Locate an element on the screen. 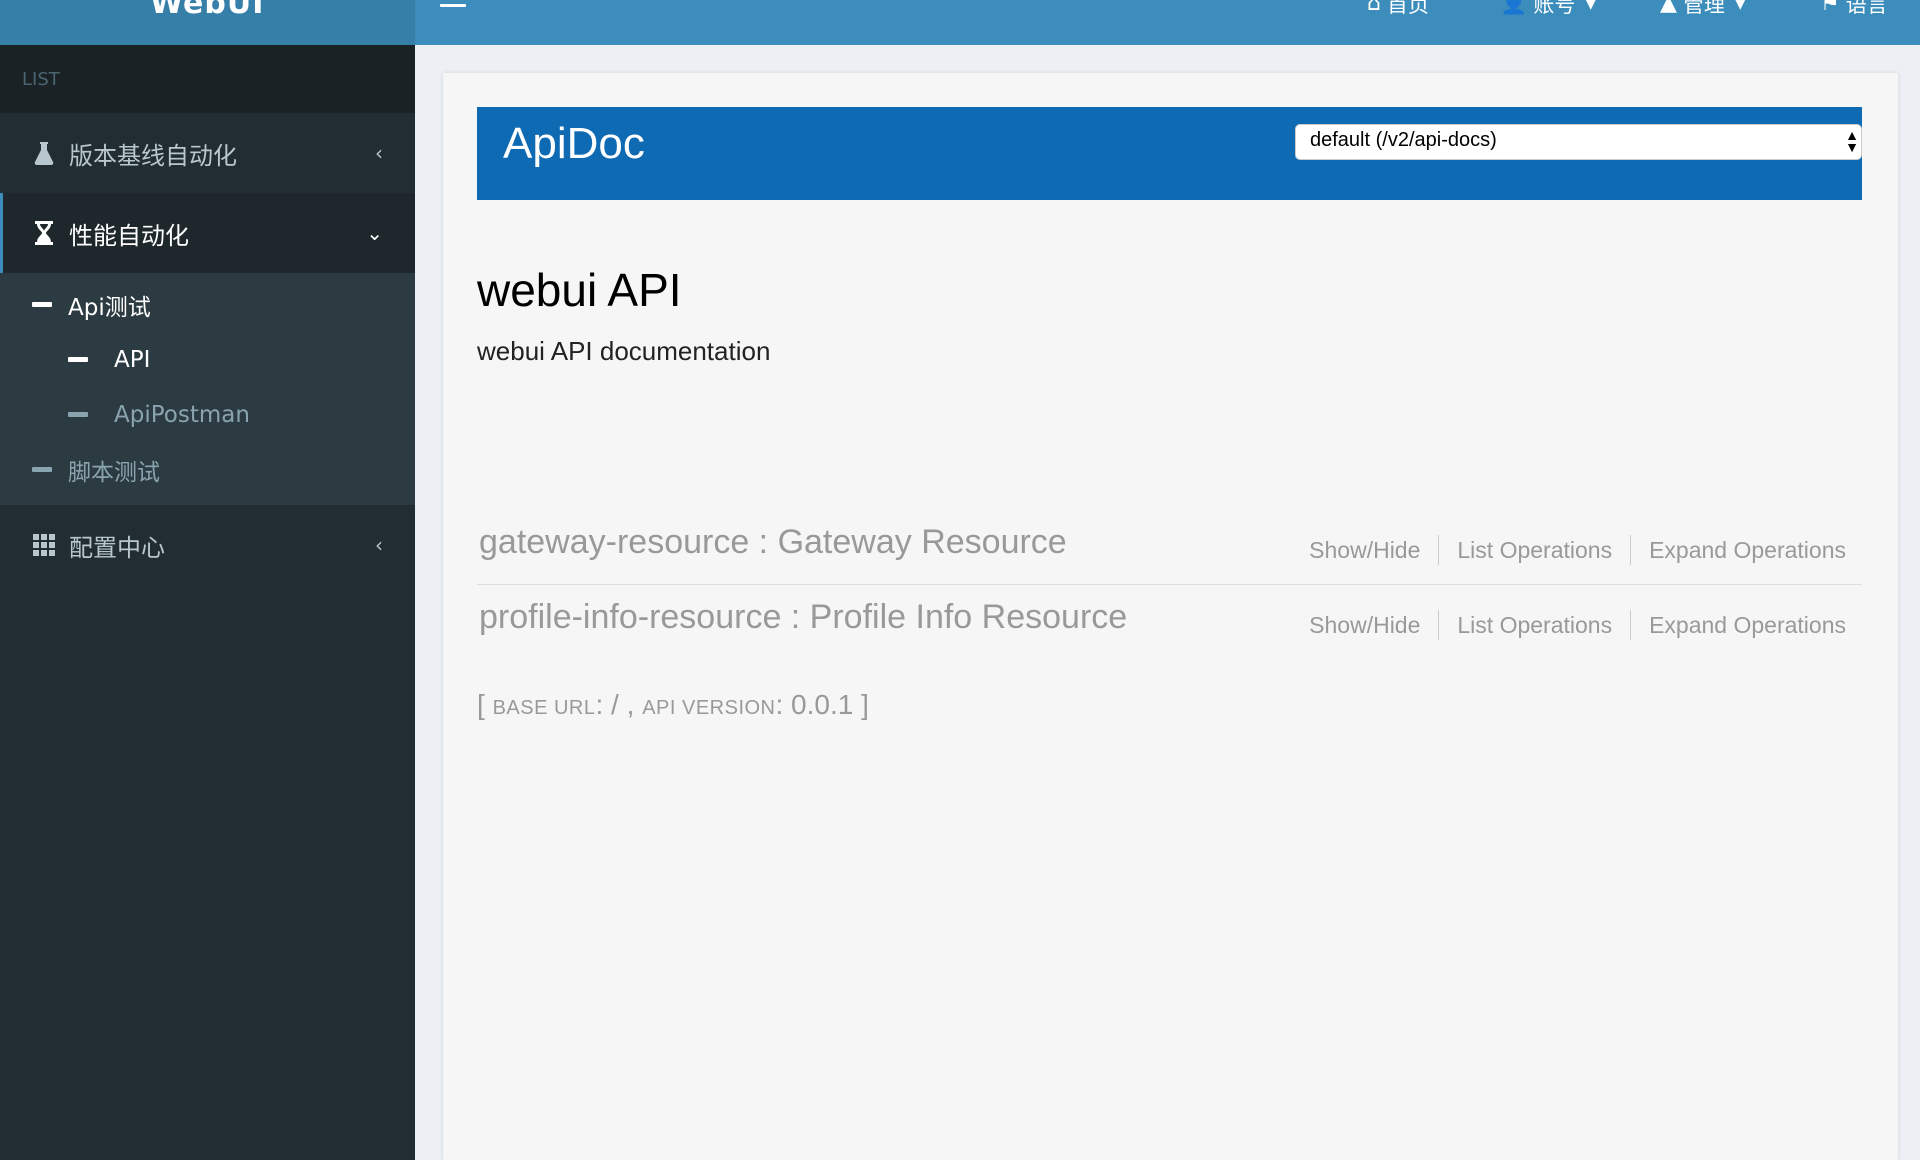 The image size is (1920, 1160). base-url-info: [ BASE URL: / , API VERSION: 0.0.1 ] is located at coordinates (673, 705).